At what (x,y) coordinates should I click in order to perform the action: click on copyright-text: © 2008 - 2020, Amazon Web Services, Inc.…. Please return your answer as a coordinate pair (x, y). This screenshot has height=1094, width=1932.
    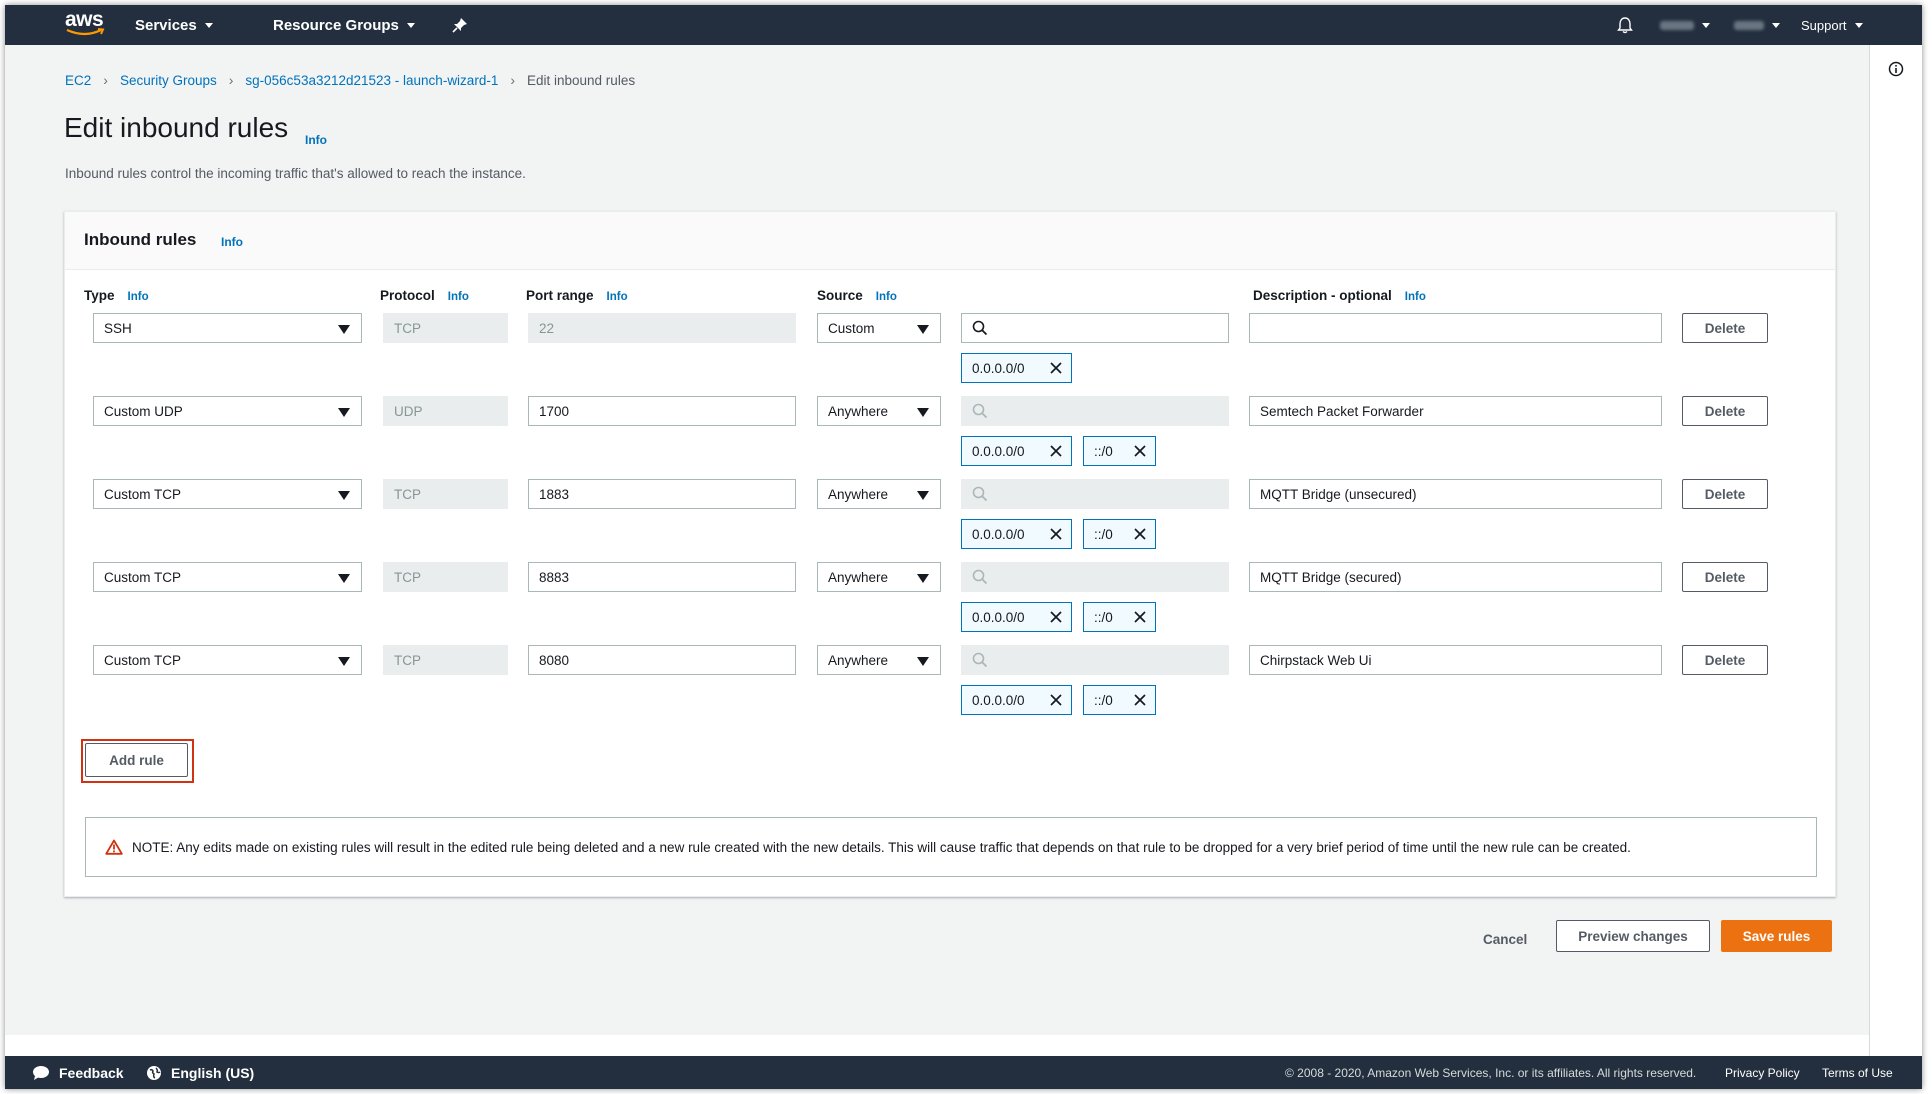
    Looking at the image, I should click on (1491, 1072).